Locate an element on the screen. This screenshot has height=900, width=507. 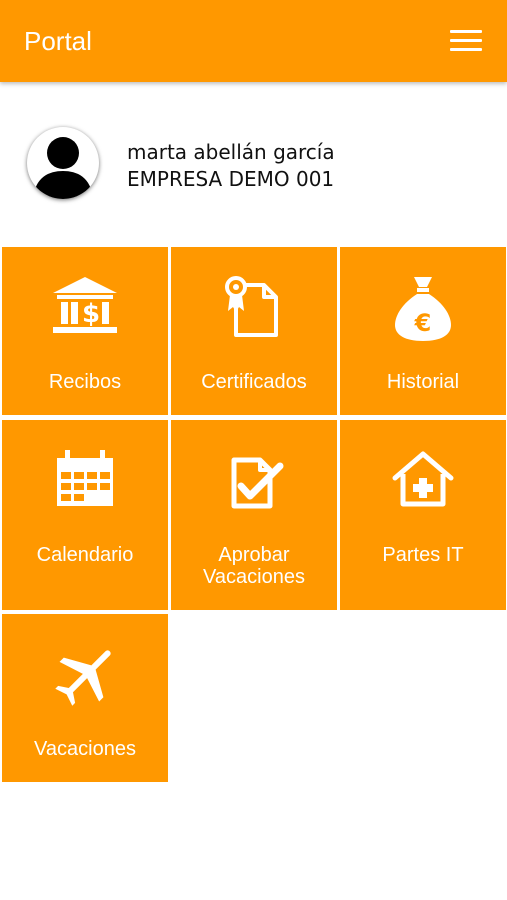
tile-label-line-2: Vacaciones is located at coordinates (254, 577).